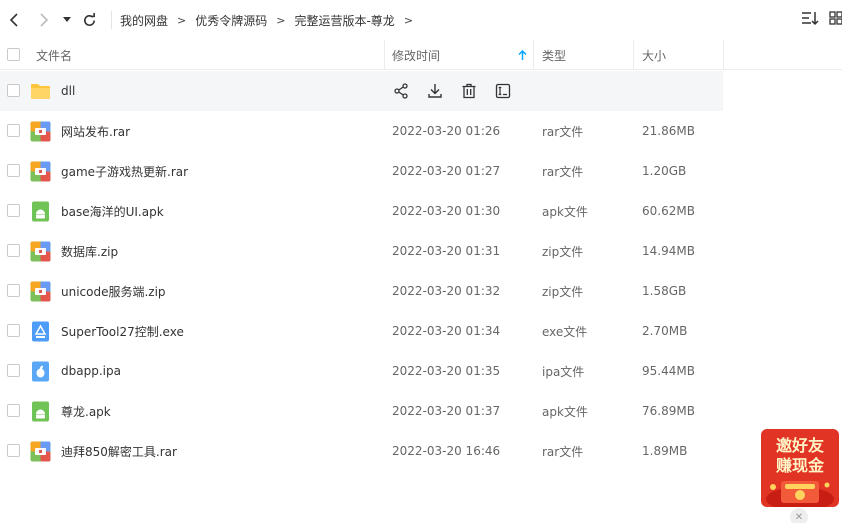 This screenshot has width=842, height=523. I want to click on close-icon: ✕, so click(799, 517).